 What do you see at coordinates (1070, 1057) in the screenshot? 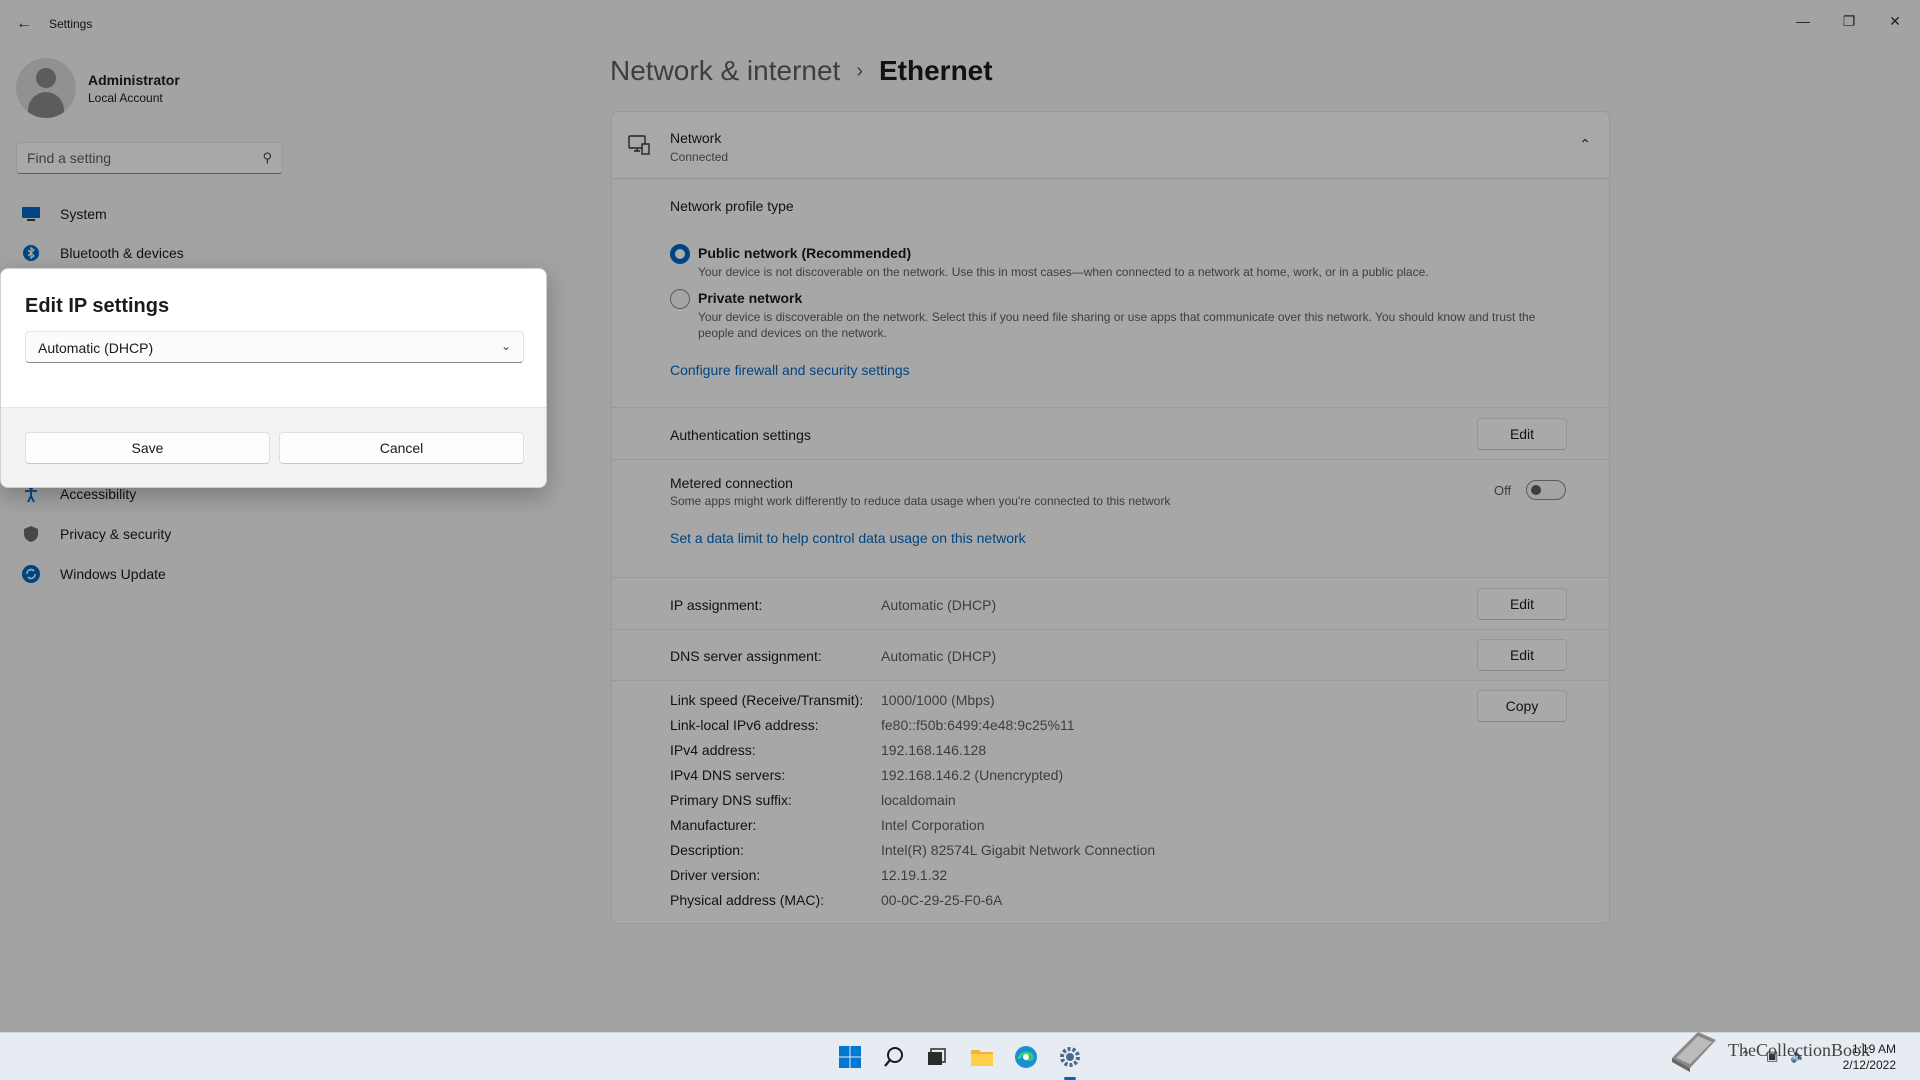
I see `settings-gear-icon` at bounding box center [1070, 1057].